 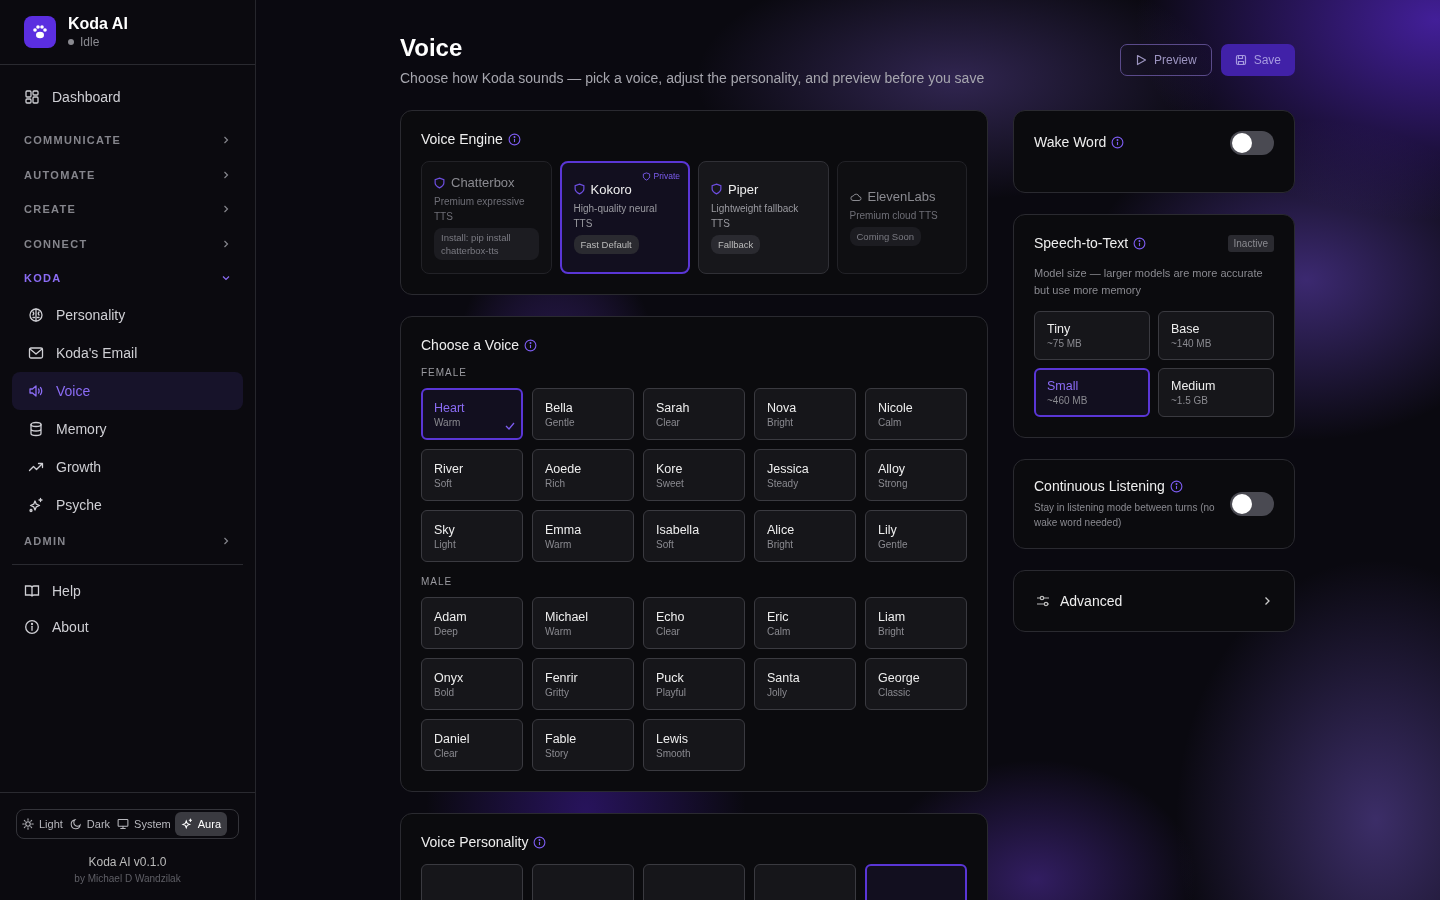 I want to click on nav-item: Psyche, so click(x=127, y=504).